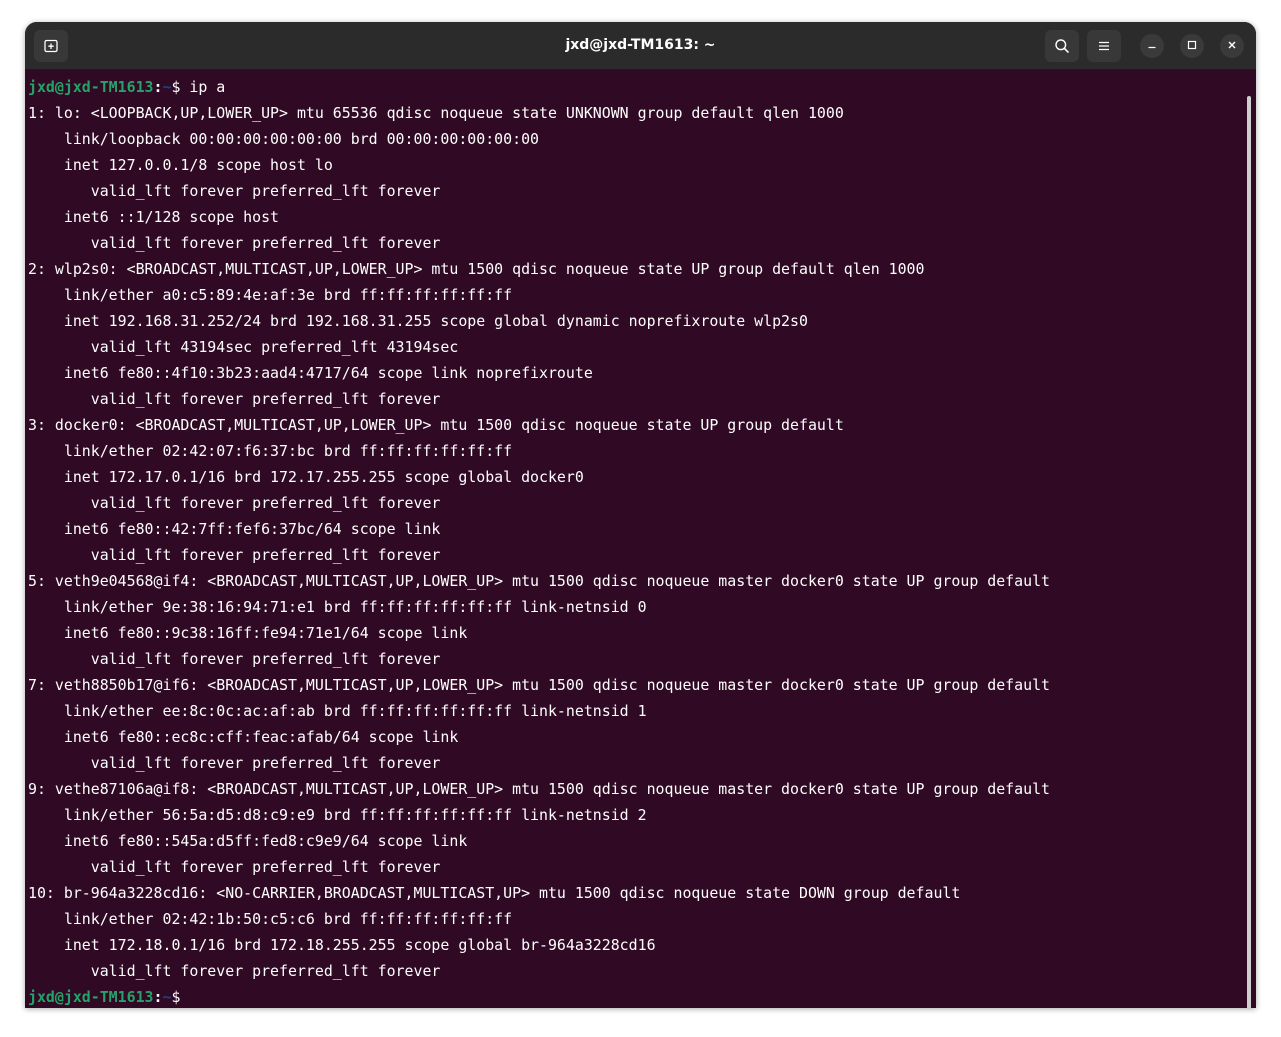 This screenshot has width=1281, height=1037. I want to click on command-line: jxd@jxd-TM1613:~$, so click(539, 996).